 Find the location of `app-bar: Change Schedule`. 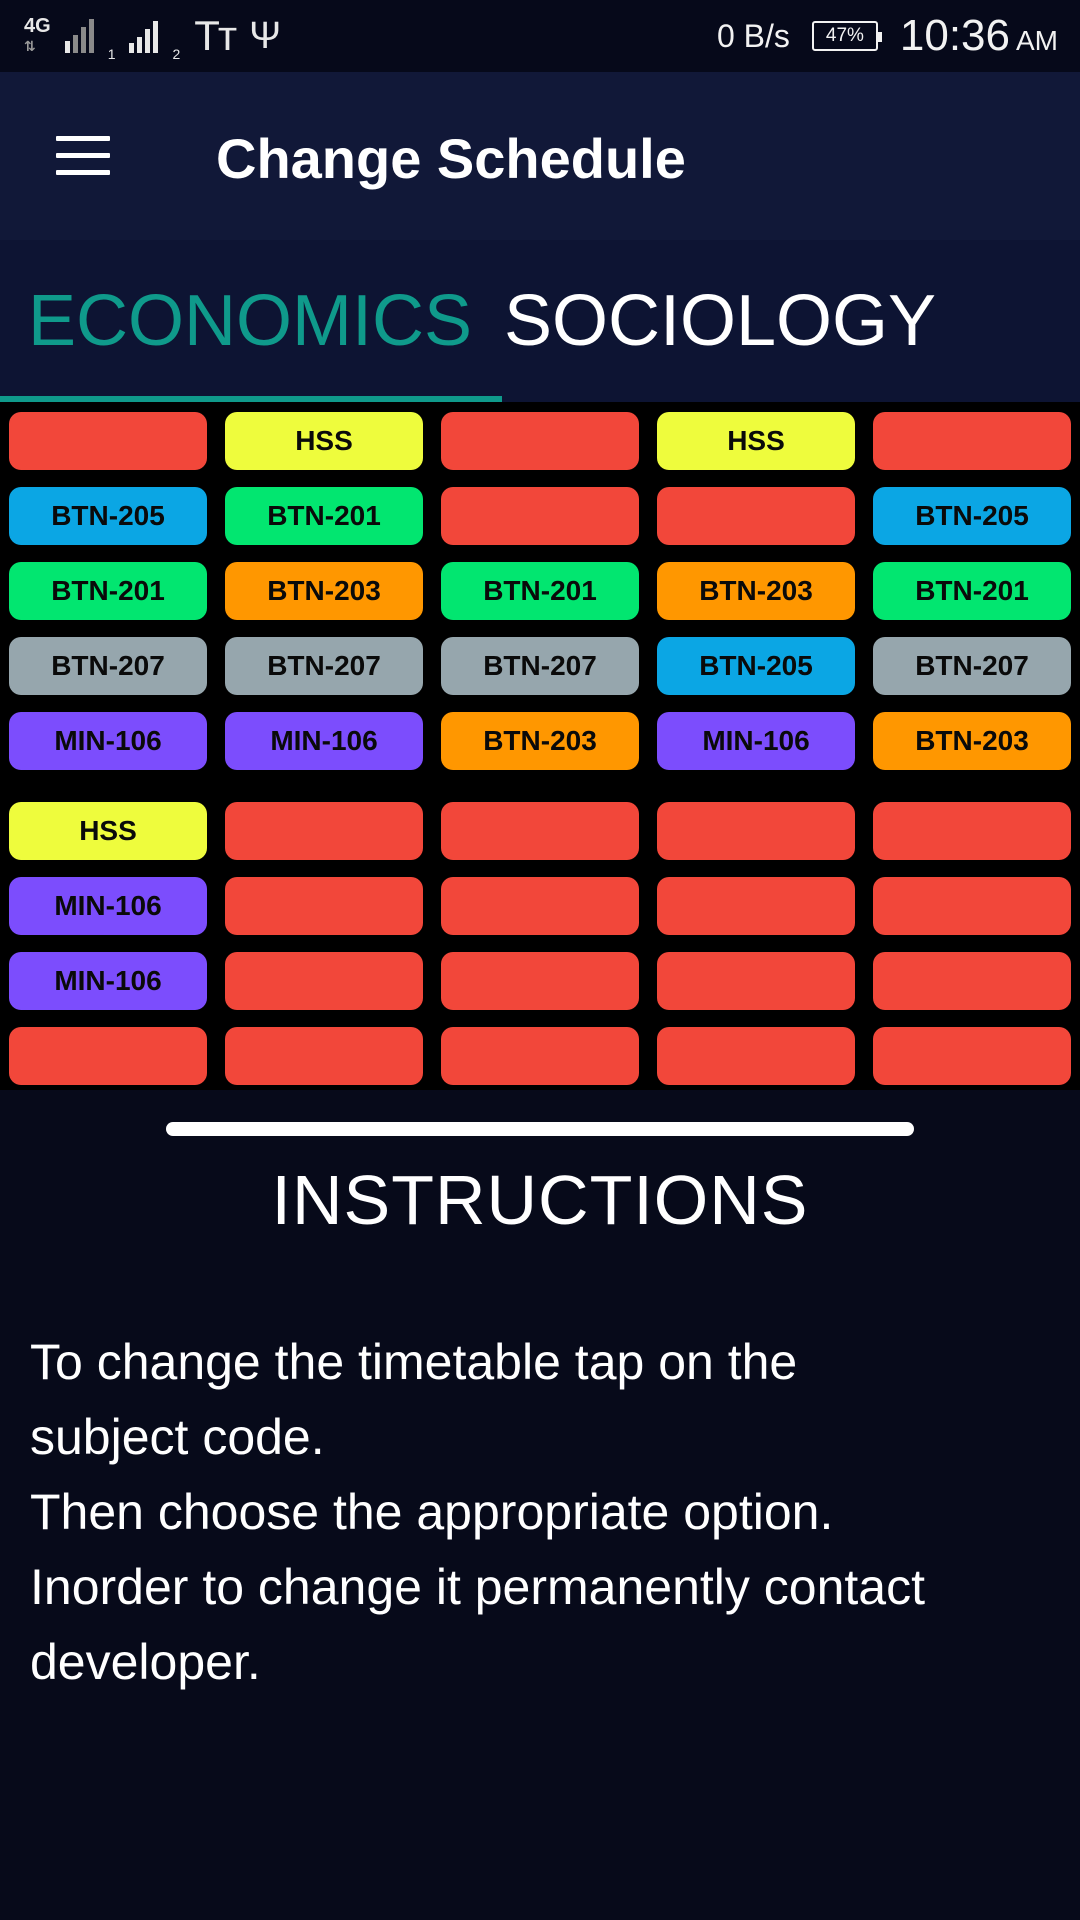

app-bar: Change Schedule is located at coordinates (540, 156).